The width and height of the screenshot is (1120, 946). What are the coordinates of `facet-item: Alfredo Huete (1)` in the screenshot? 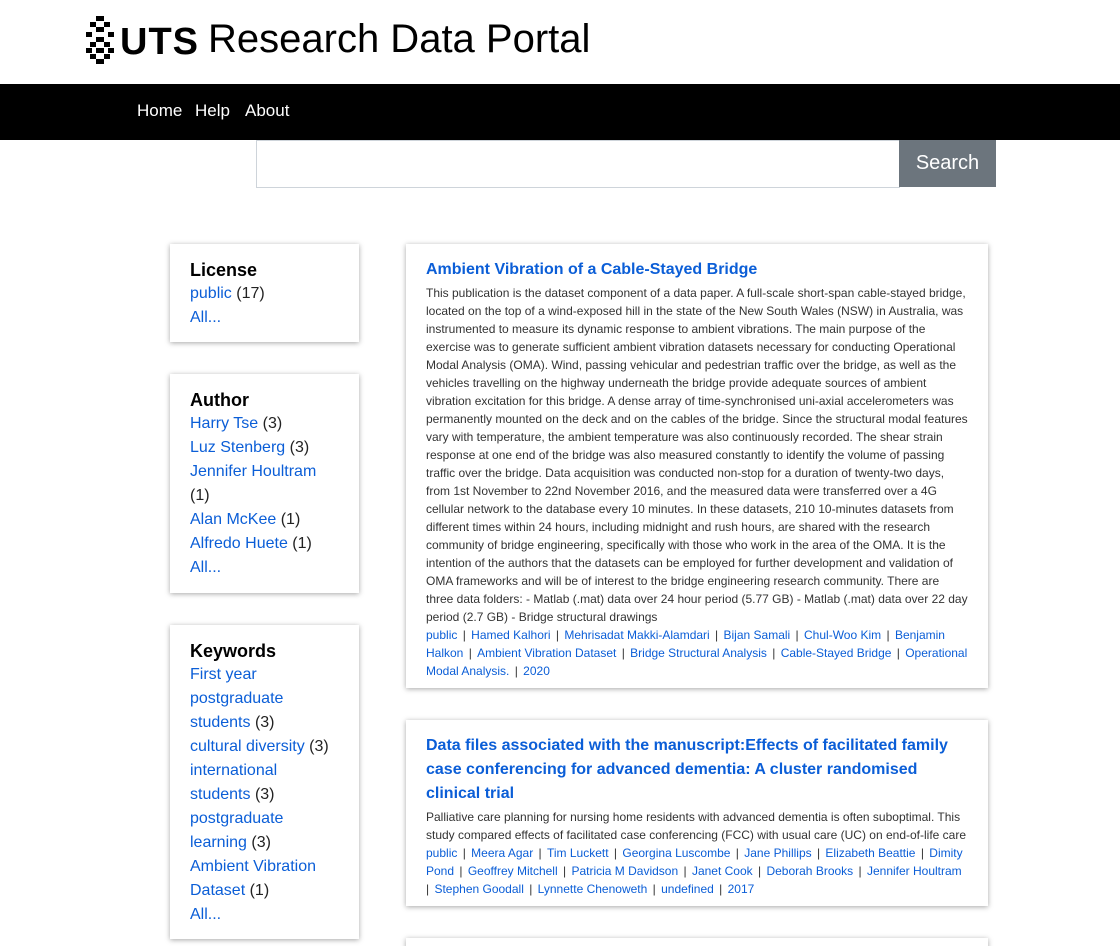 It's located at (264, 544).